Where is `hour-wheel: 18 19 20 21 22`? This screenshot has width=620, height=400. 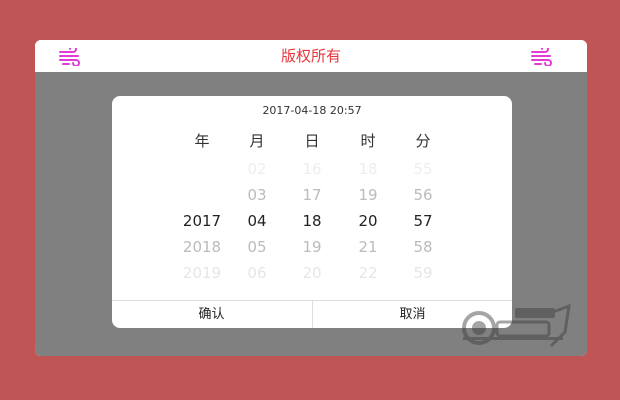
hour-wheel: 18 19 20 21 22 is located at coordinates (368, 221).